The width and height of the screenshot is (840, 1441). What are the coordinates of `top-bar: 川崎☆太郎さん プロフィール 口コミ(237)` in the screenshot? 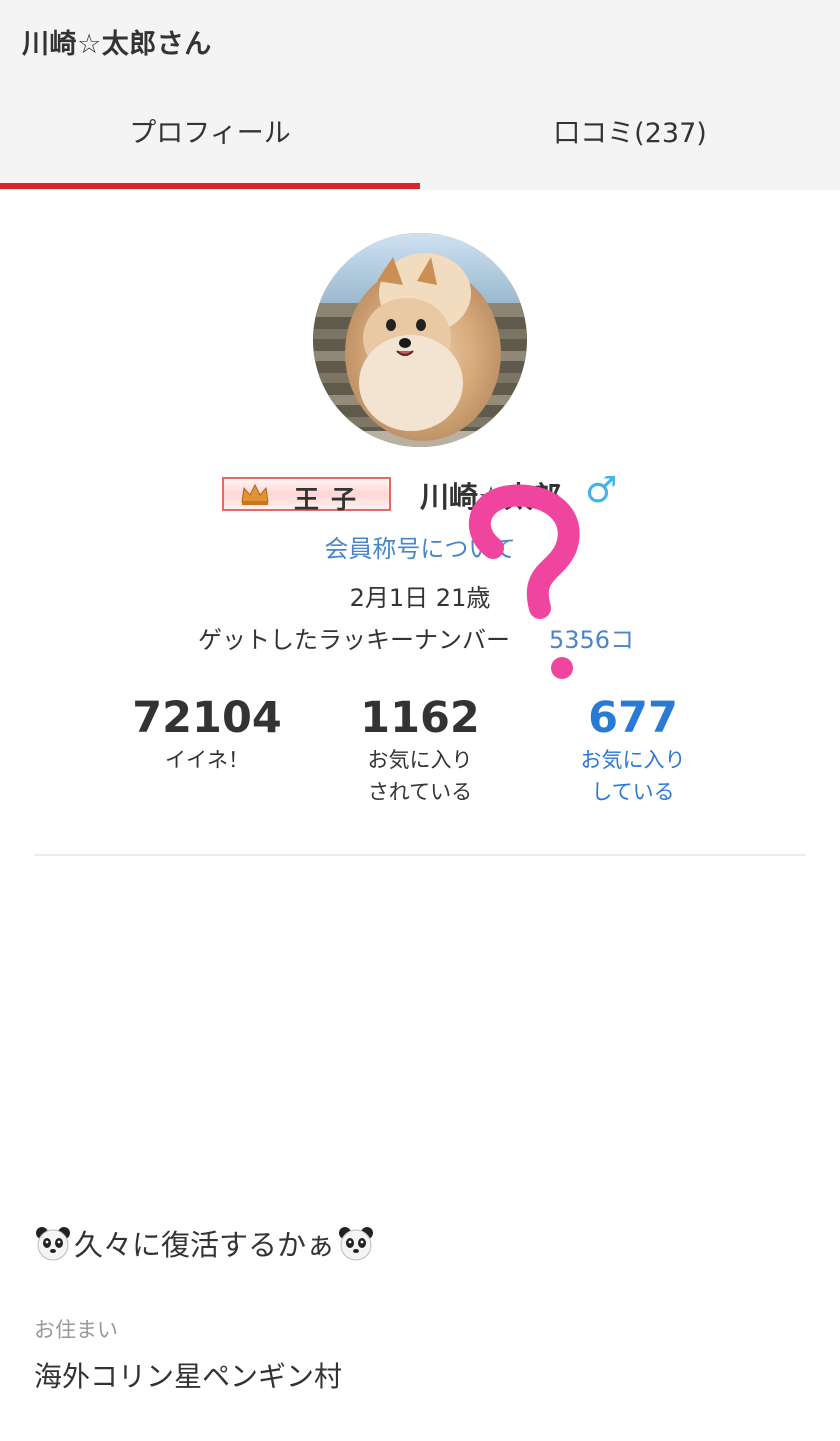 It's located at (420, 95).